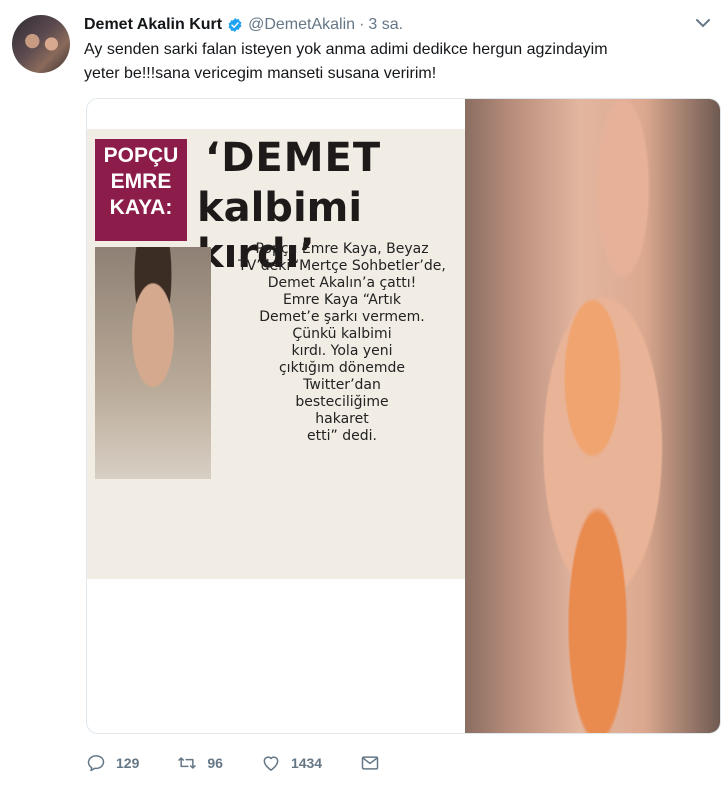 The height and width of the screenshot is (789, 726). Describe the element at coordinates (342, 266) in the screenshot. I see `clipping-body-line: TV’deki ‘Mertçe Sohbetler’de,` at that location.